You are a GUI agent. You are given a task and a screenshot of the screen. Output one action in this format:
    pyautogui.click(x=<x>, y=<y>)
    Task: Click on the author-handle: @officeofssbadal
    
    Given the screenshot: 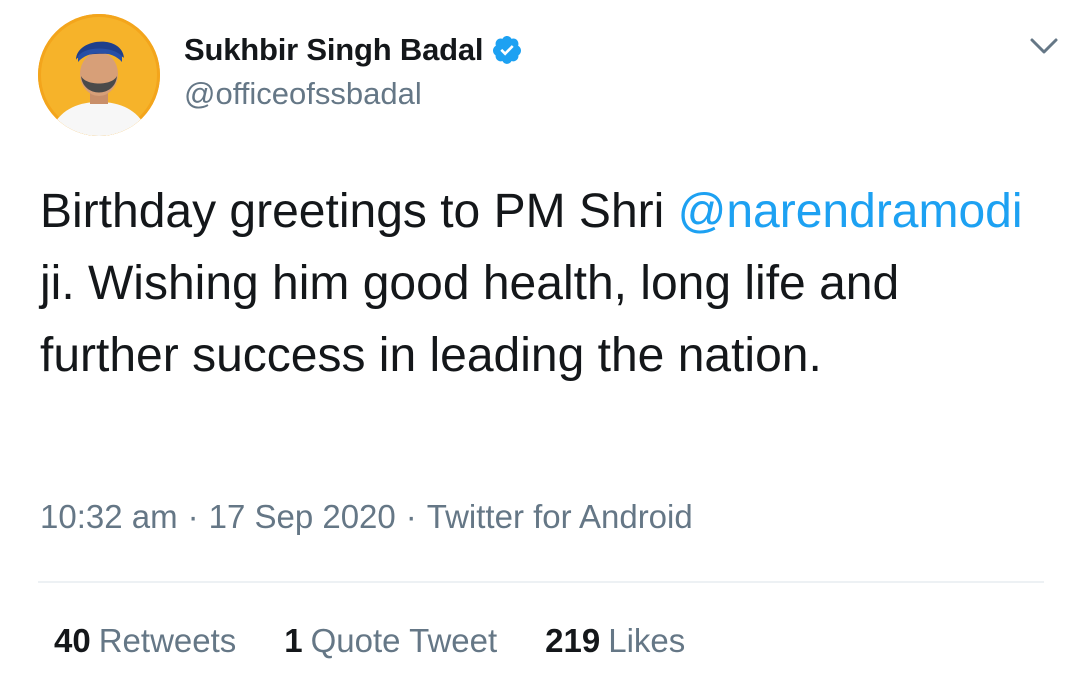 What is the action you would take?
    pyautogui.click(x=353, y=94)
    